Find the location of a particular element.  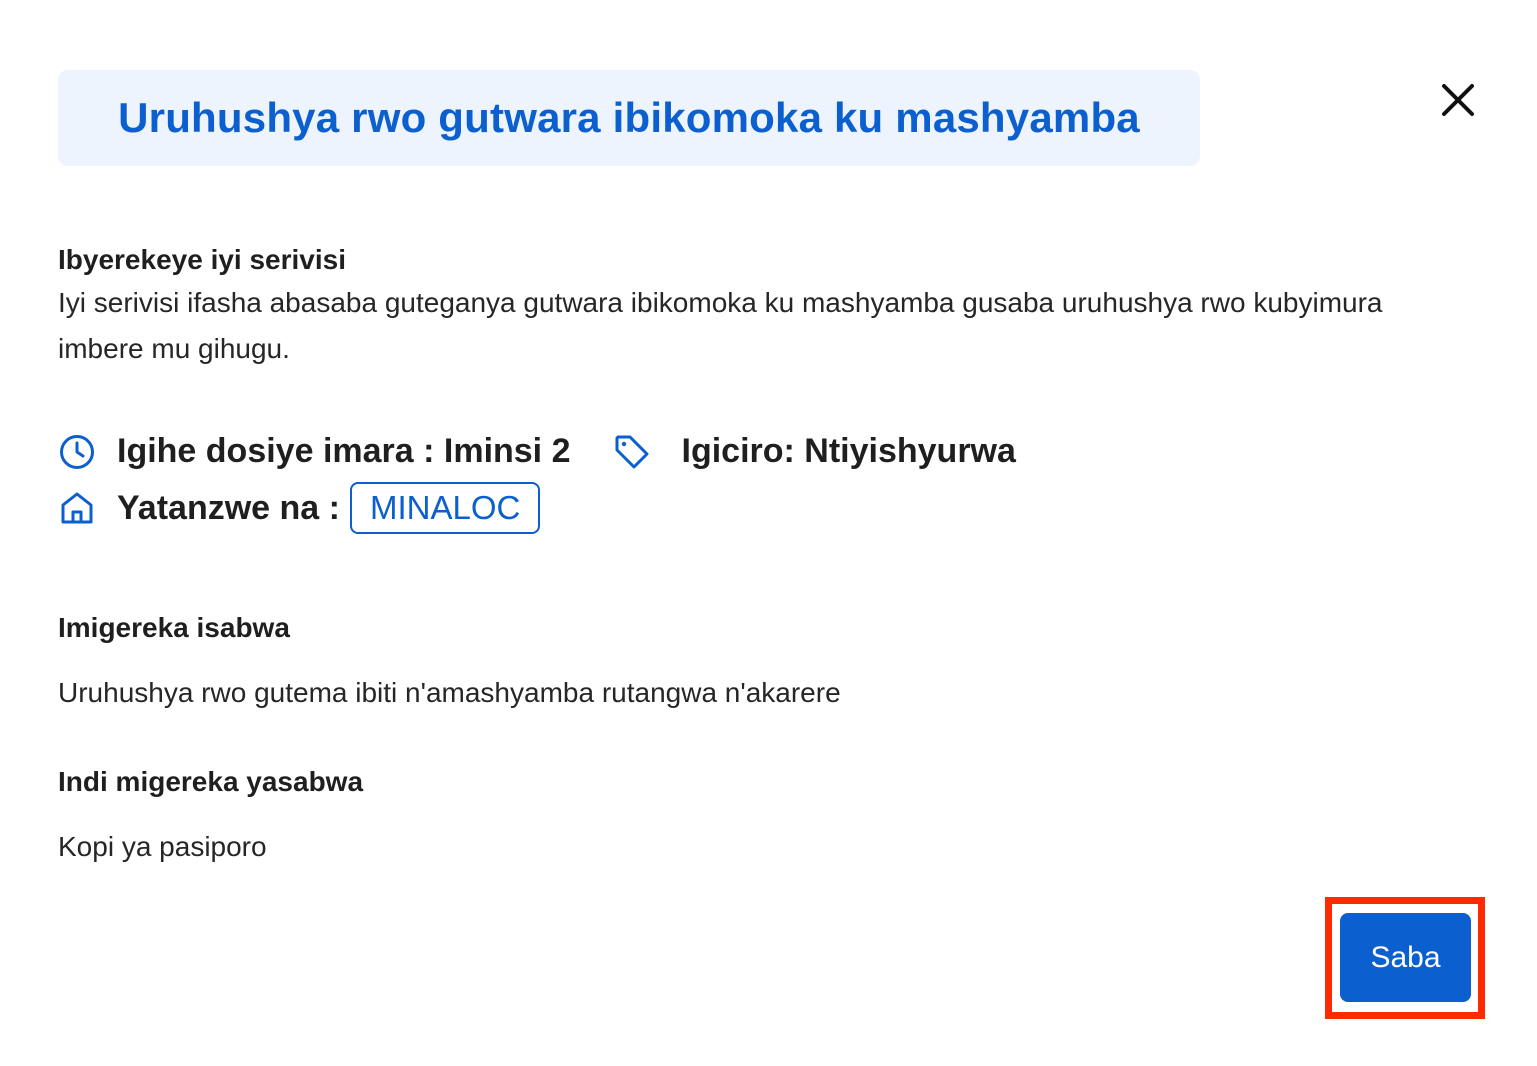

price-label: Igiciro: Ntiyishyurwa is located at coordinates (848, 451).